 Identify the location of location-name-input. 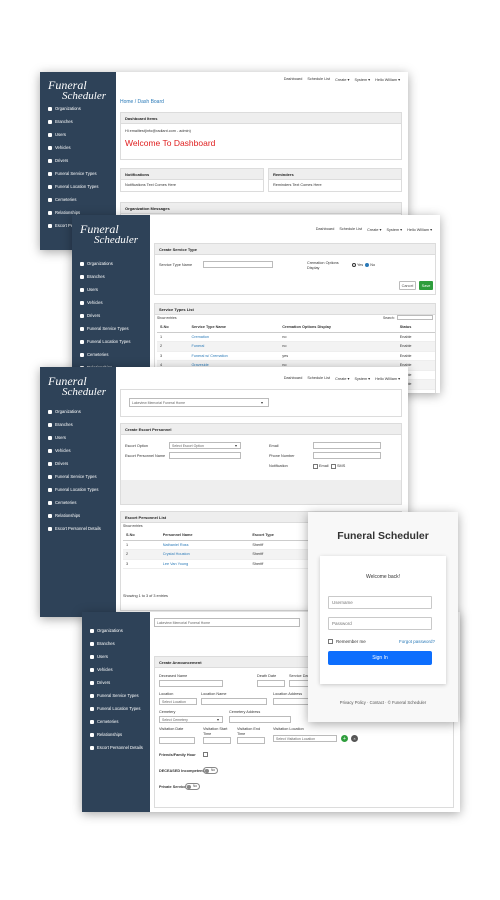
(234, 701).